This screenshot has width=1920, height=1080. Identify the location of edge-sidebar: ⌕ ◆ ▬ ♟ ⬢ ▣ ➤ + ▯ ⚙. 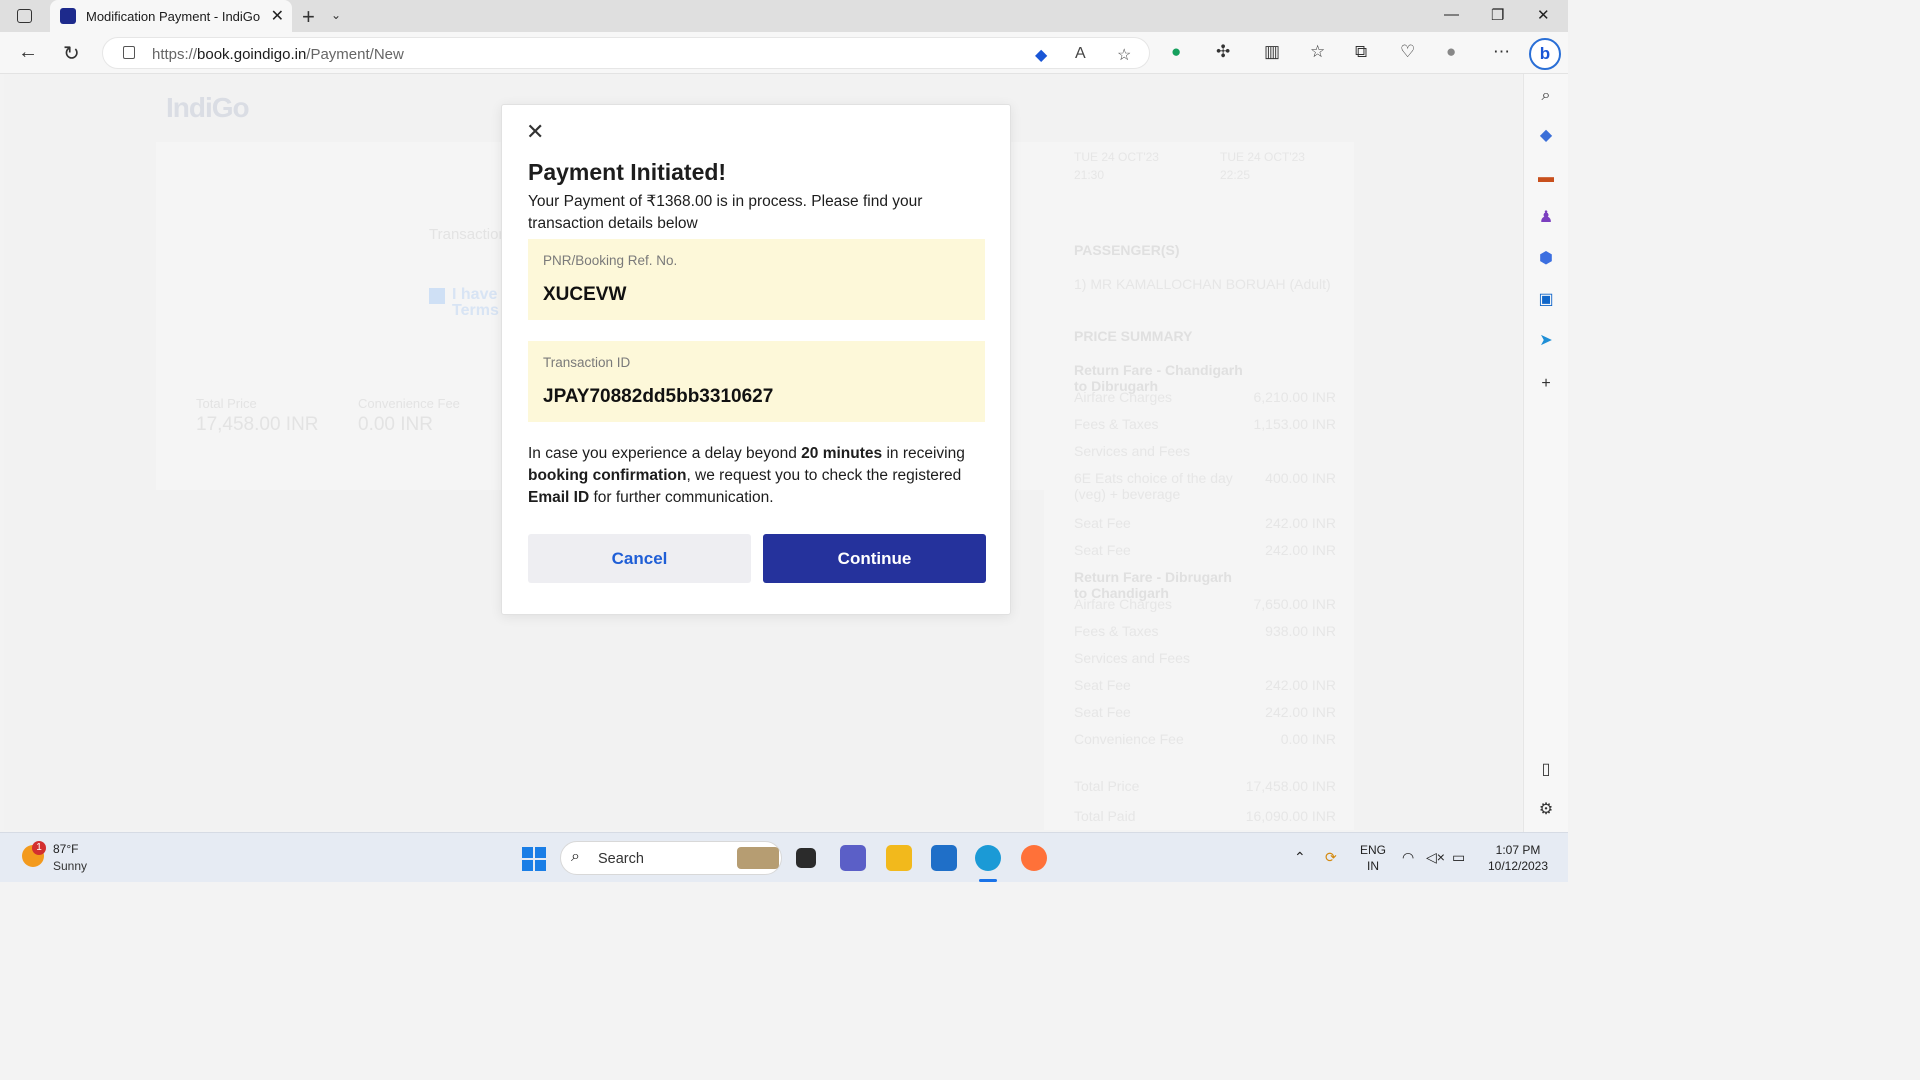
(1545, 453).